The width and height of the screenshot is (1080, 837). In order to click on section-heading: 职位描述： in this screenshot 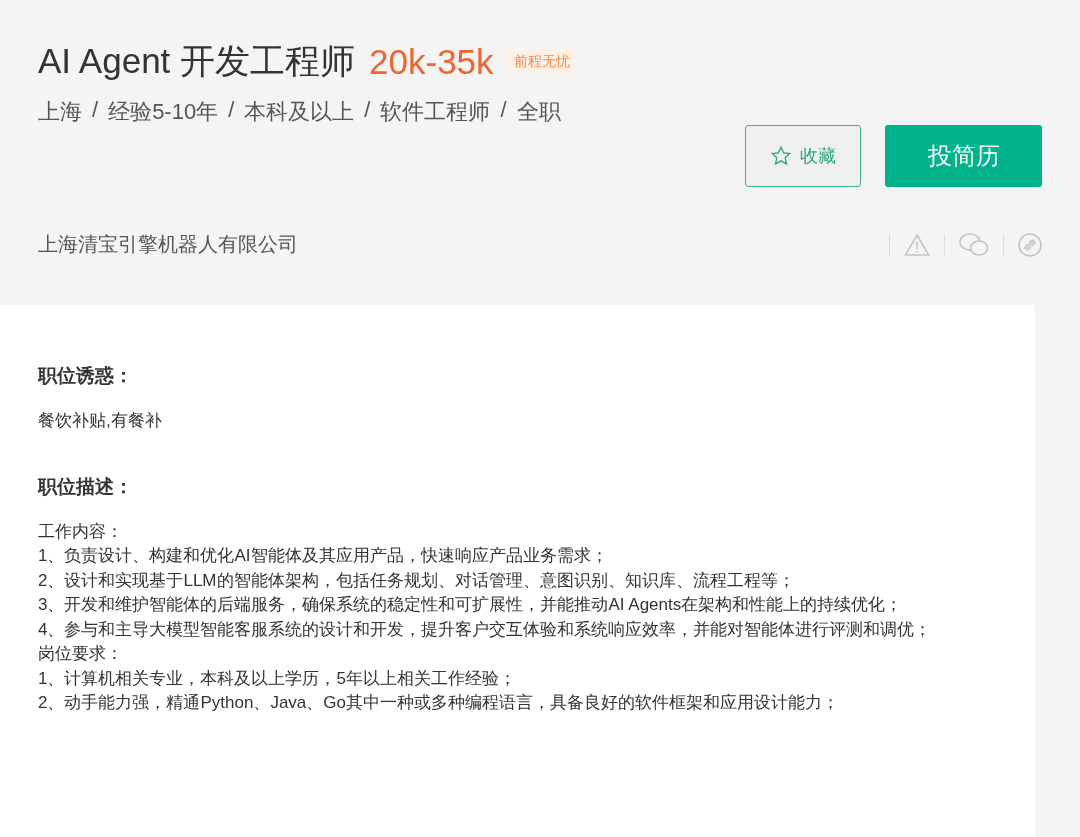, I will do `click(86, 486)`.